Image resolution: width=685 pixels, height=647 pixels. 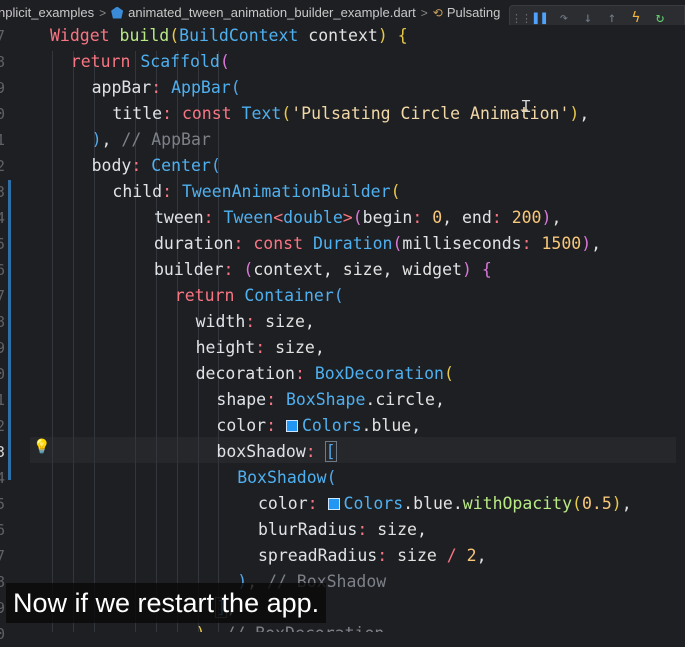 What do you see at coordinates (282, 477) in the screenshot?
I see `code-token: BoxShadow` at bounding box center [282, 477].